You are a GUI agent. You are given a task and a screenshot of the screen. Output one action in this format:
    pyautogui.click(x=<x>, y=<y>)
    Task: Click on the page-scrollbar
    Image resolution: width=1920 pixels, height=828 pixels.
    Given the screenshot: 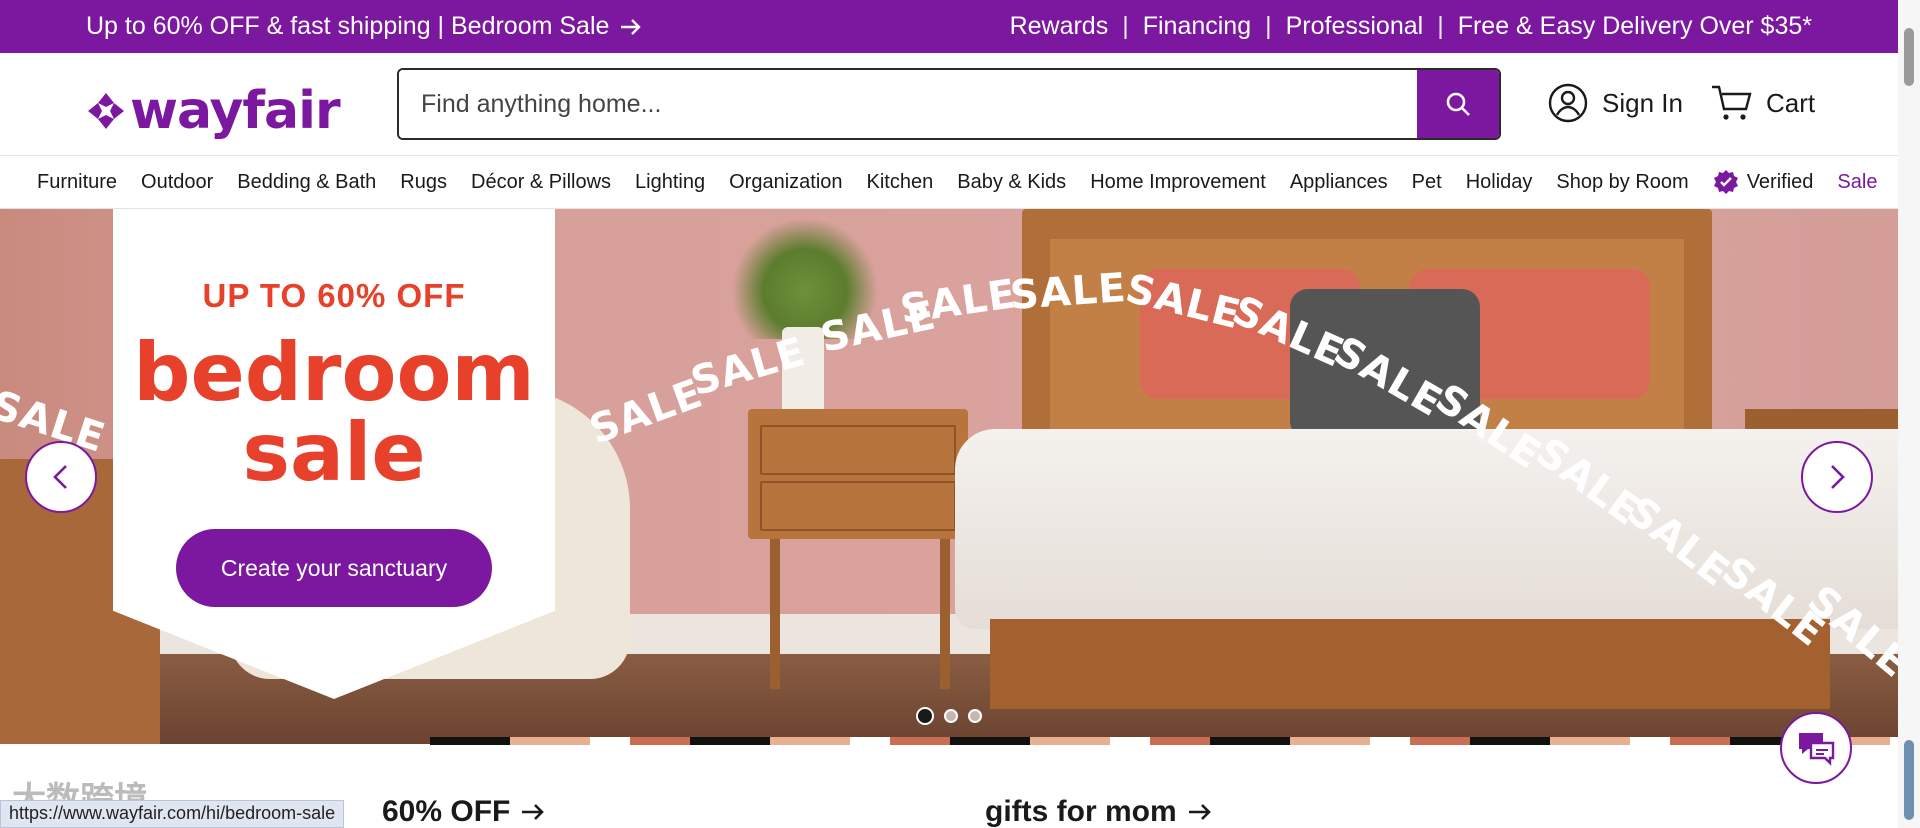 What is the action you would take?
    pyautogui.click(x=1909, y=414)
    